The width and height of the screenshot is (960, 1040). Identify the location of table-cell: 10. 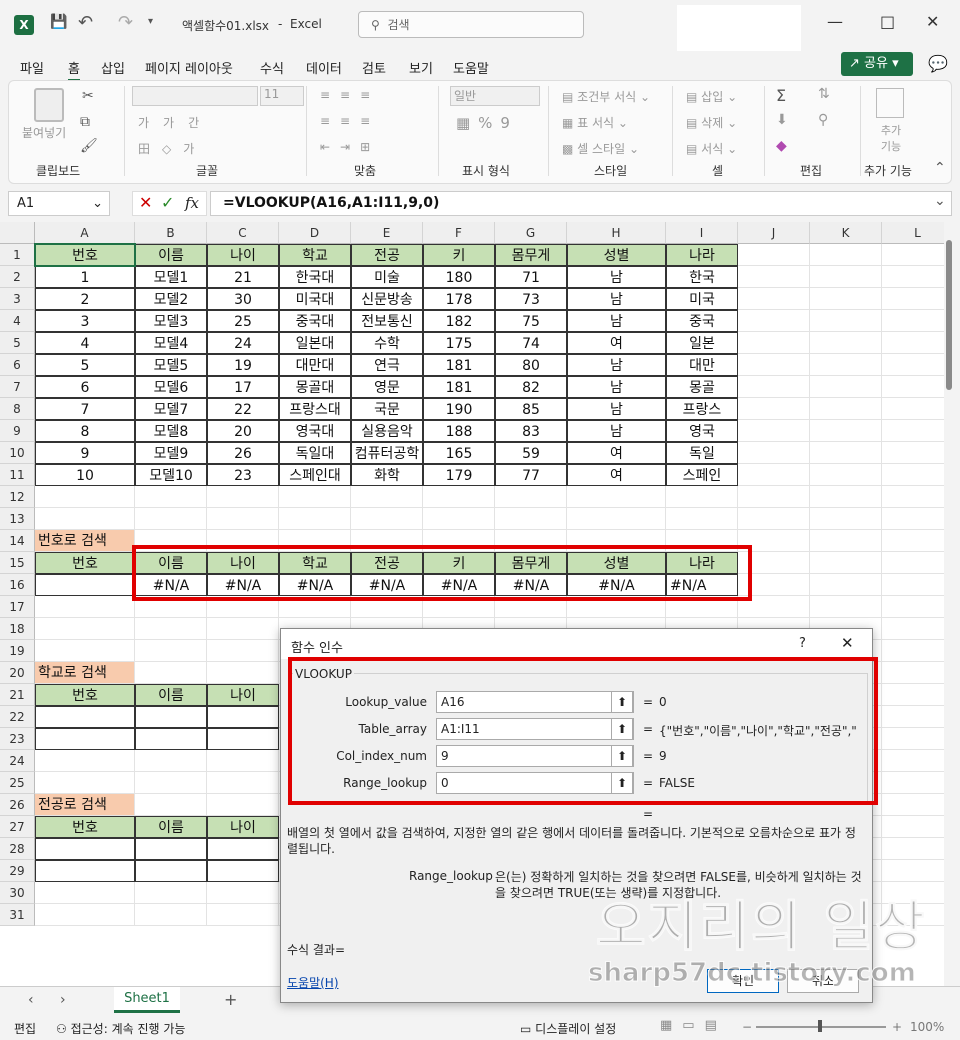
(85, 475).